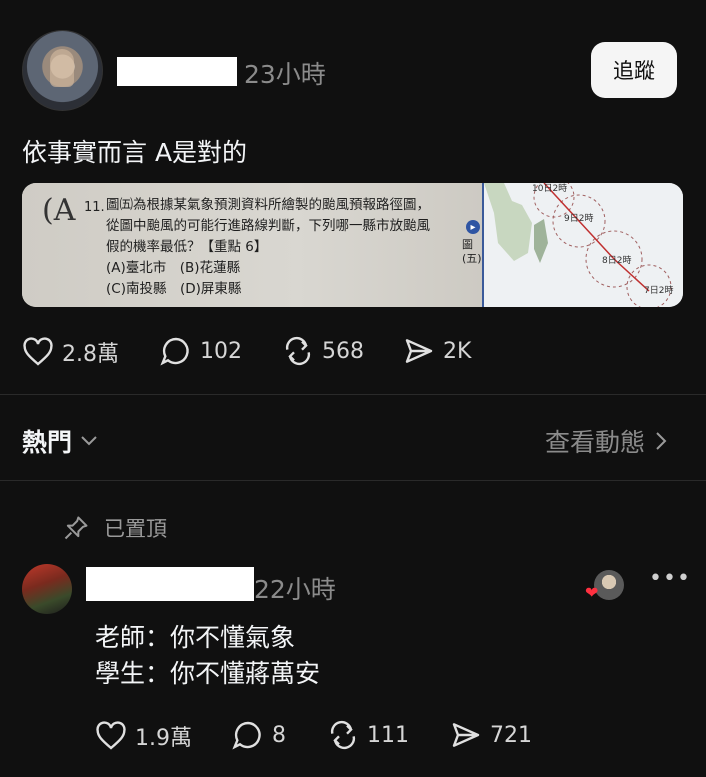 This screenshot has width=706, height=777. I want to click on more-options-icon: •••, so click(670, 578).